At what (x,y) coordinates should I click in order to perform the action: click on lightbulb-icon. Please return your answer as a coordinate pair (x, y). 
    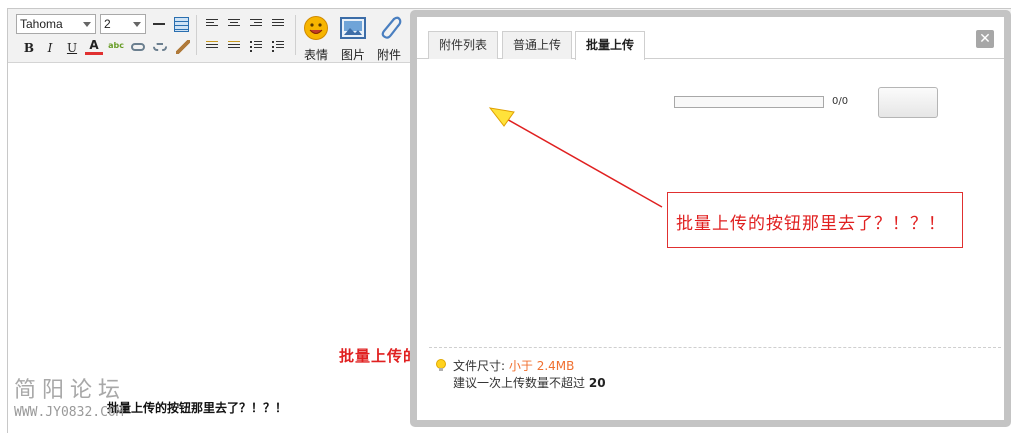
    Looking at the image, I should click on (441, 365).